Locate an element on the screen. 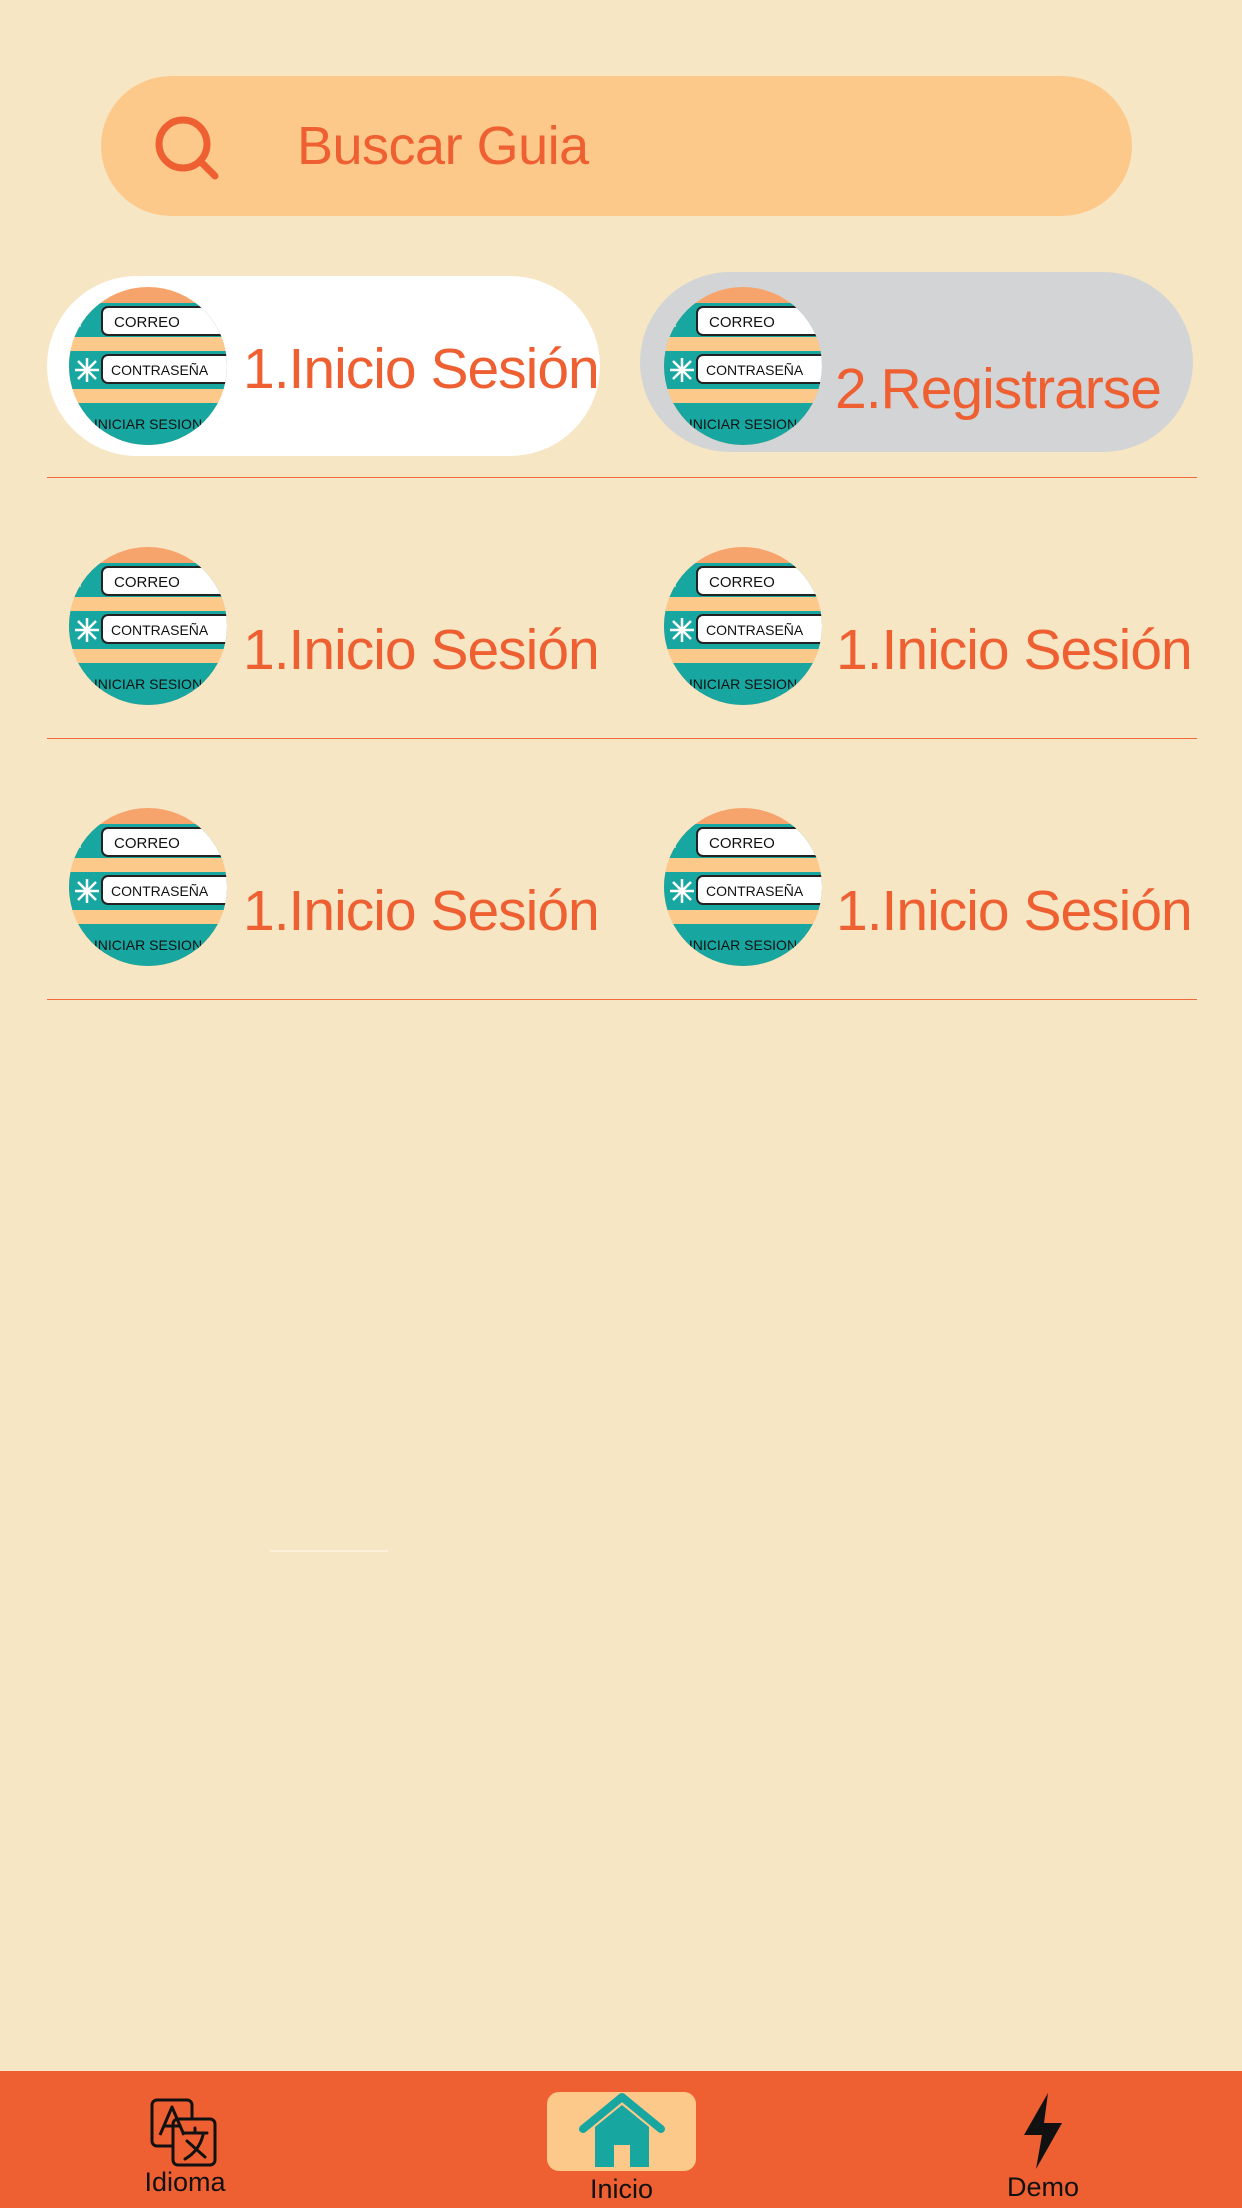 The width and height of the screenshot is (1242, 2208). tab-label: Inicio is located at coordinates (621, 2189).